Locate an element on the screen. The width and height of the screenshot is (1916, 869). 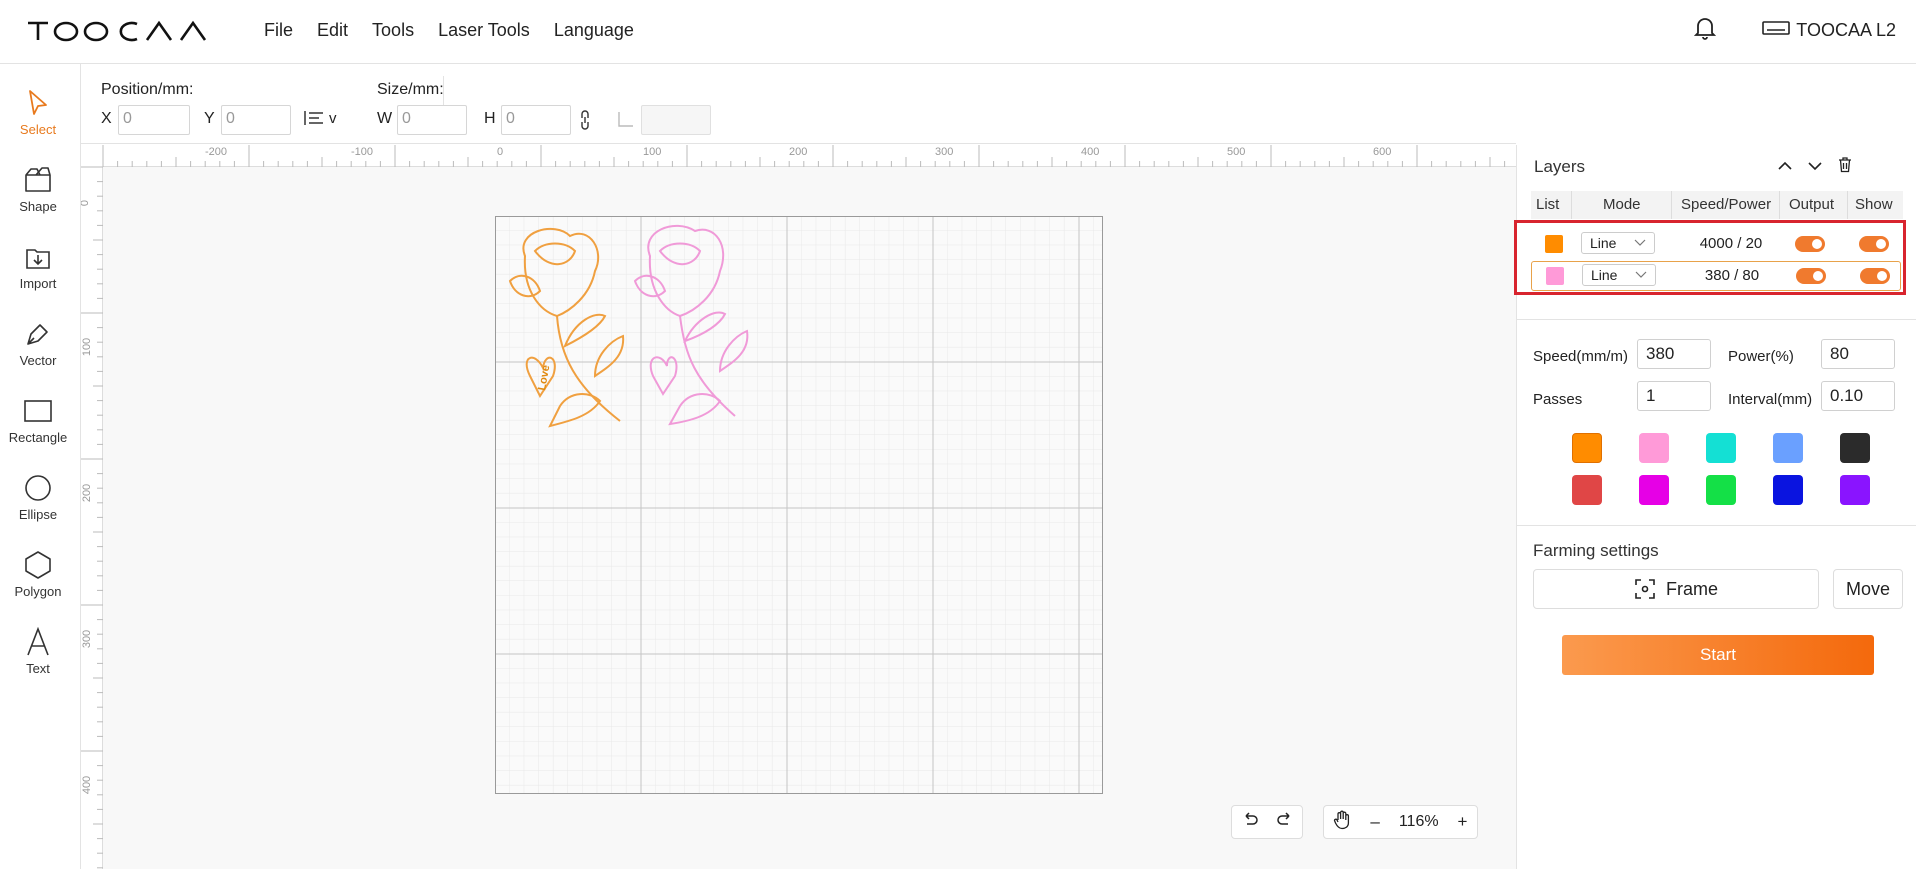
speed-input: 380 is located at coordinates (1674, 354).